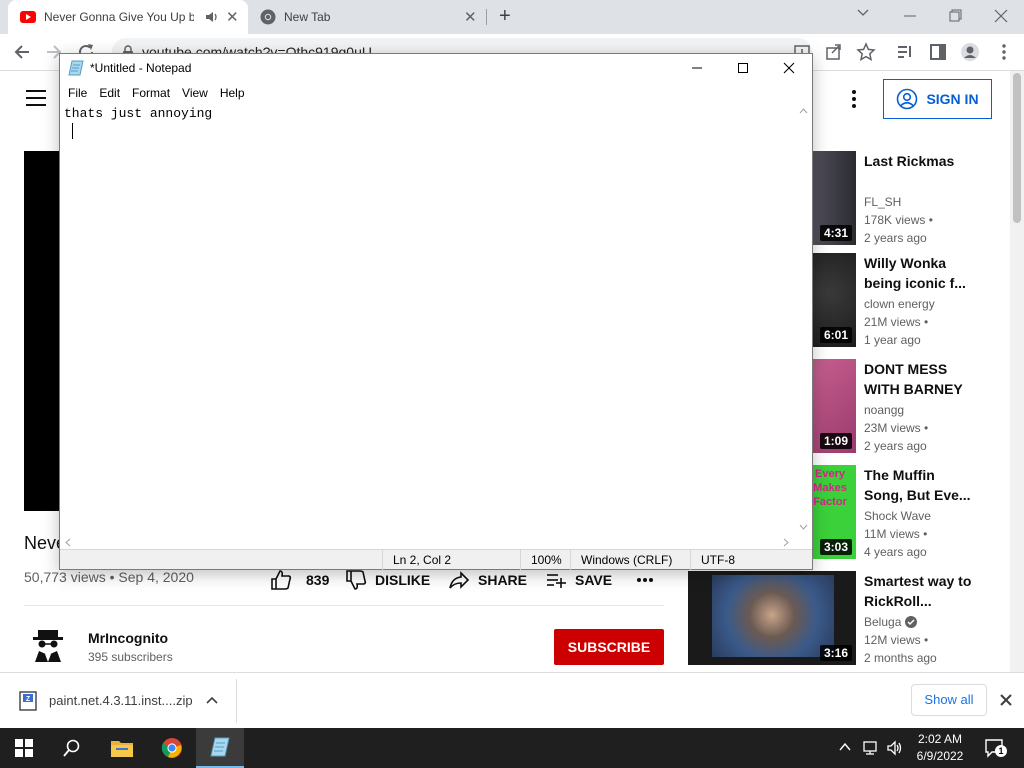 Image resolution: width=1024 pixels, height=768 pixels. I want to click on share-label: SHARE, so click(503, 580).